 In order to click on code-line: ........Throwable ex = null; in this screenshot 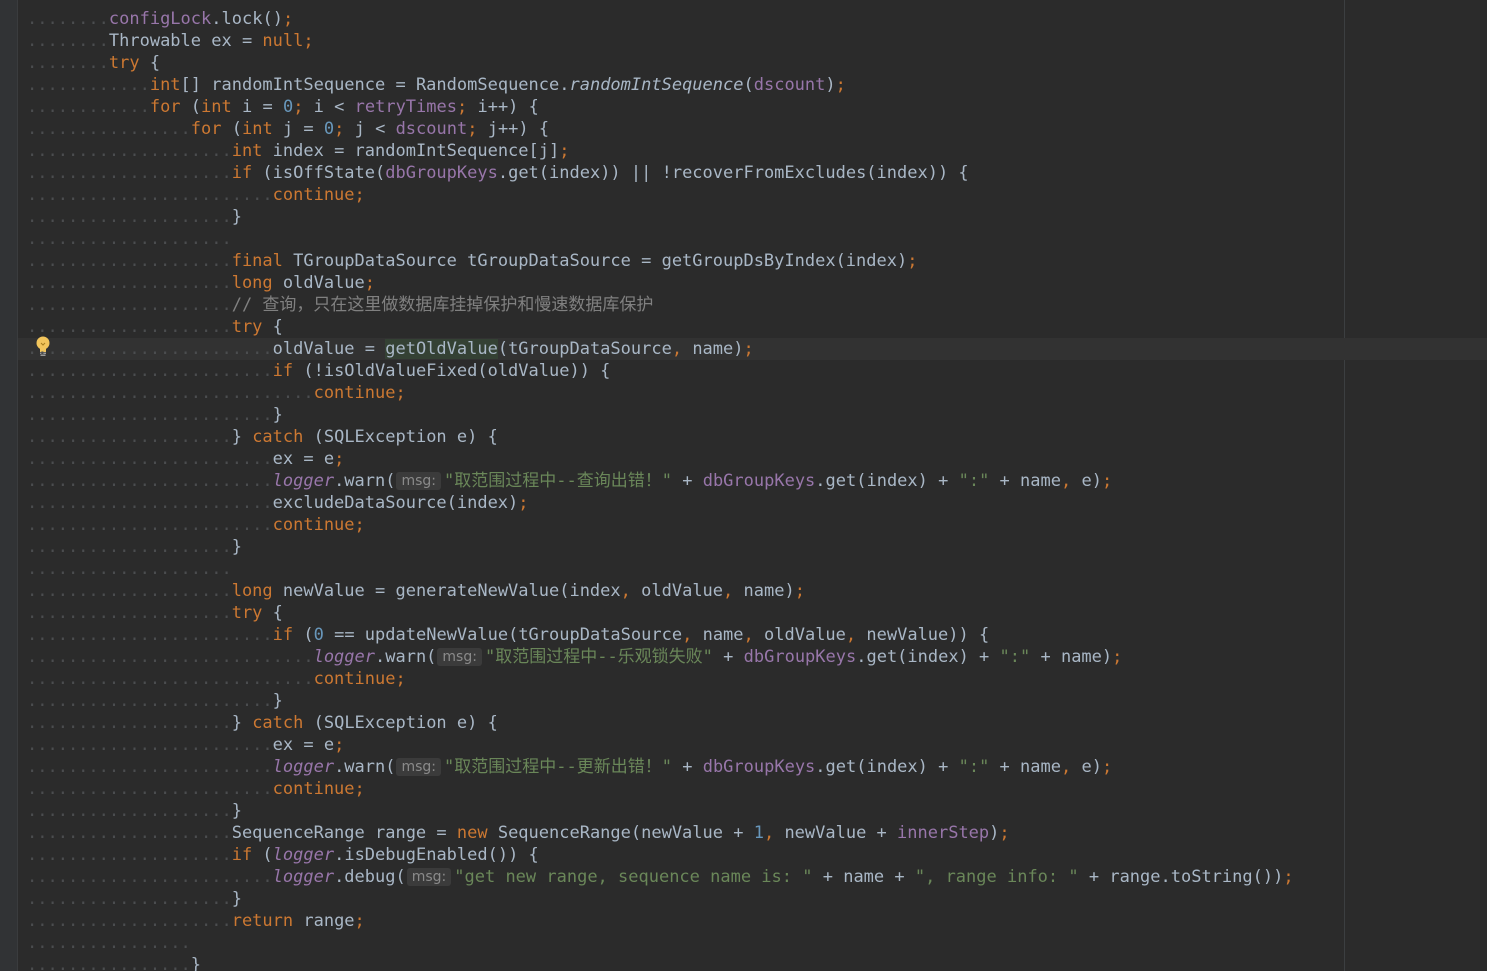, I will do `click(170, 41)`.